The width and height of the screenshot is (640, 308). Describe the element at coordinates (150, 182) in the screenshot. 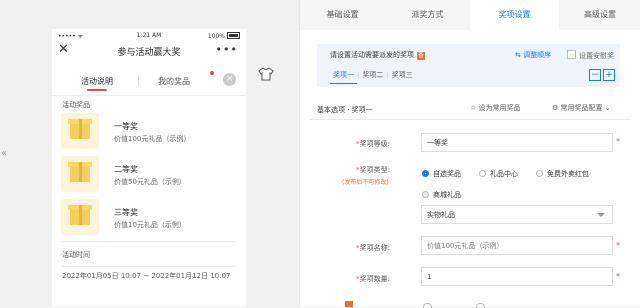

I see `prize-desc: 价值50元礼品（示例）` at that location.